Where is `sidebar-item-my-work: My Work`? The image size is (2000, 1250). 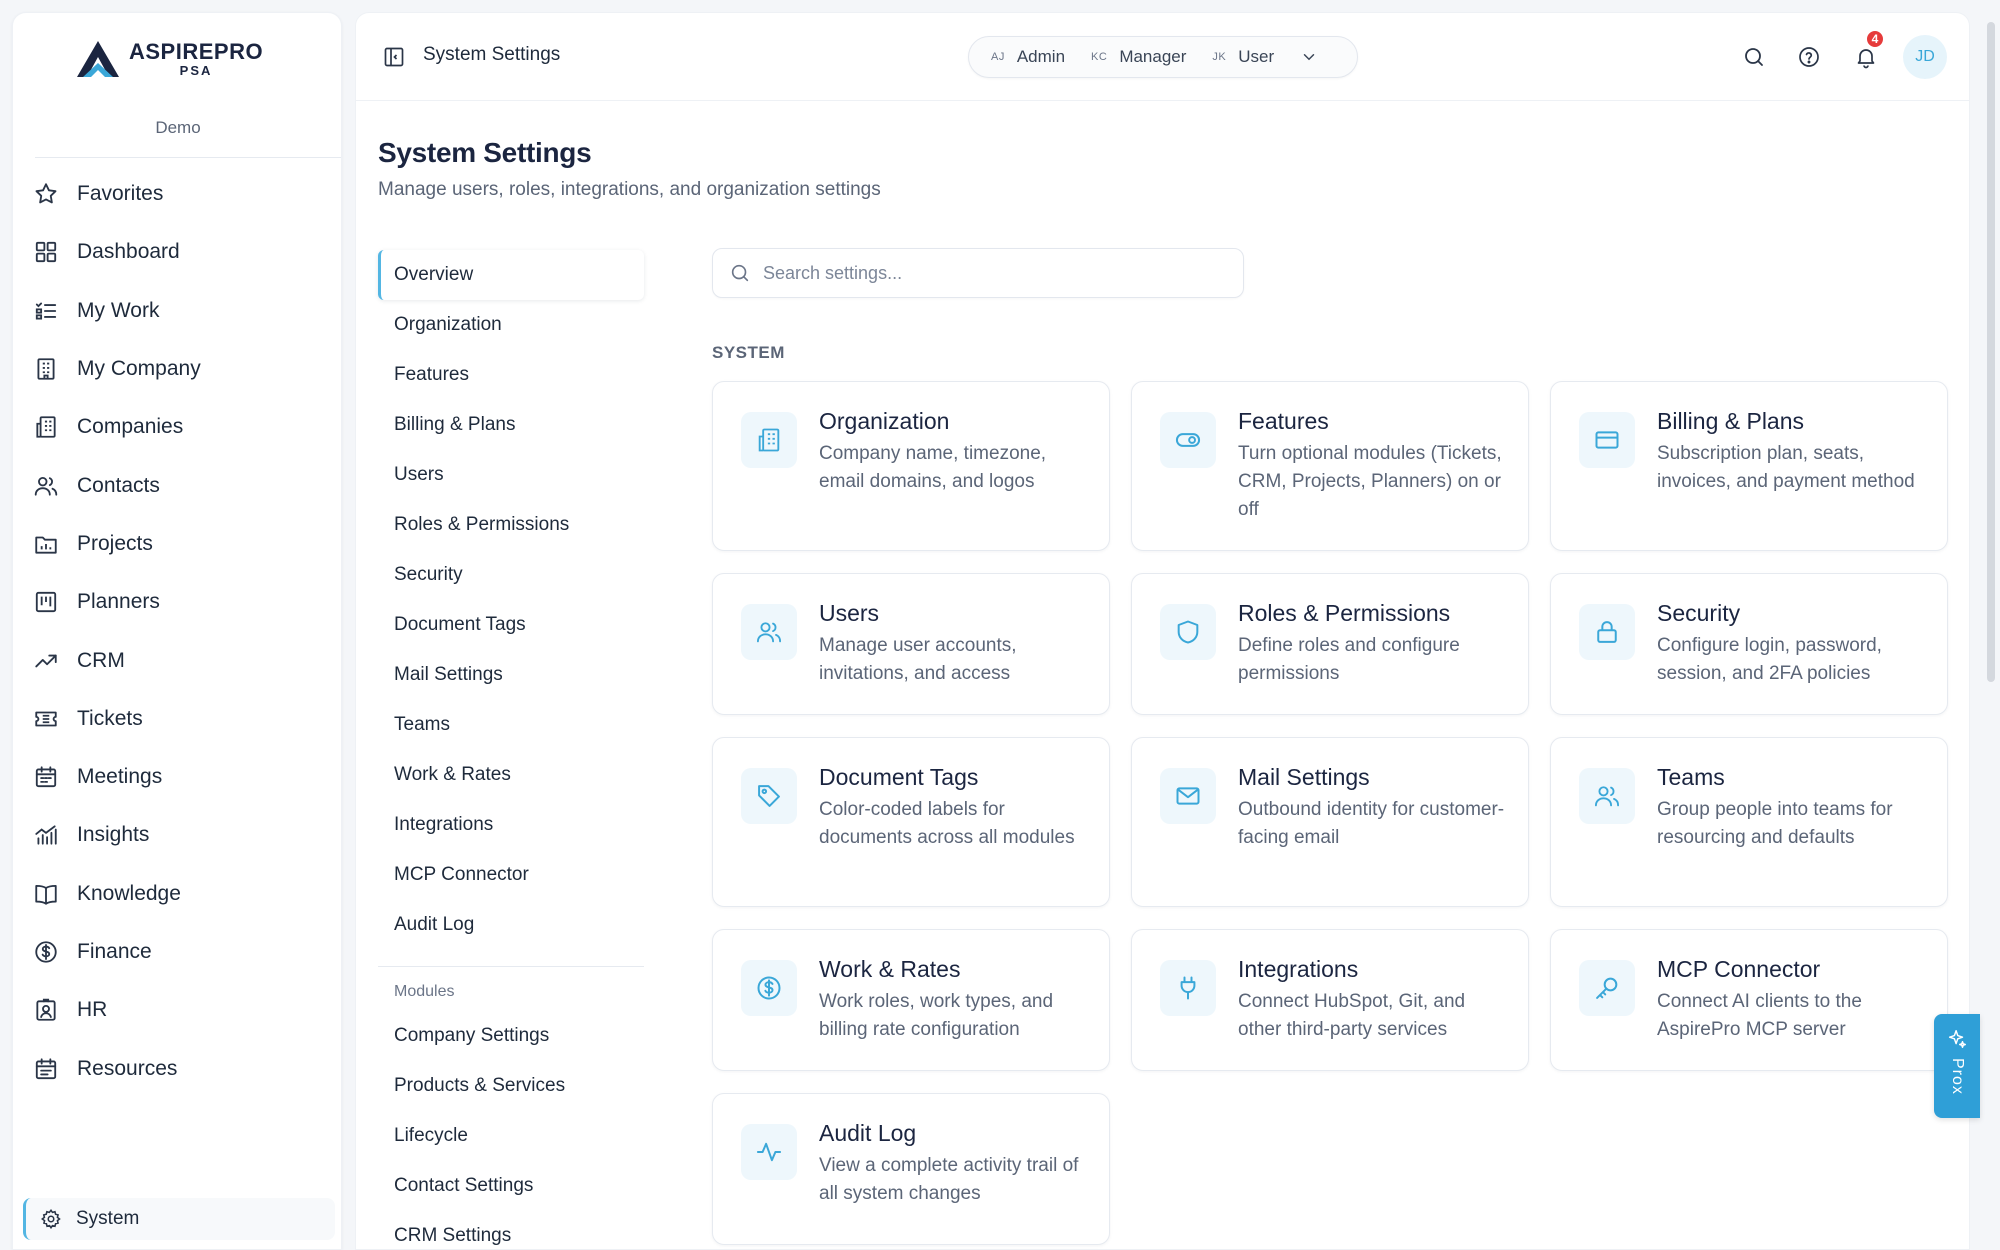
sidebar-item-my-work: My Work is located at coordinates (178, 311).